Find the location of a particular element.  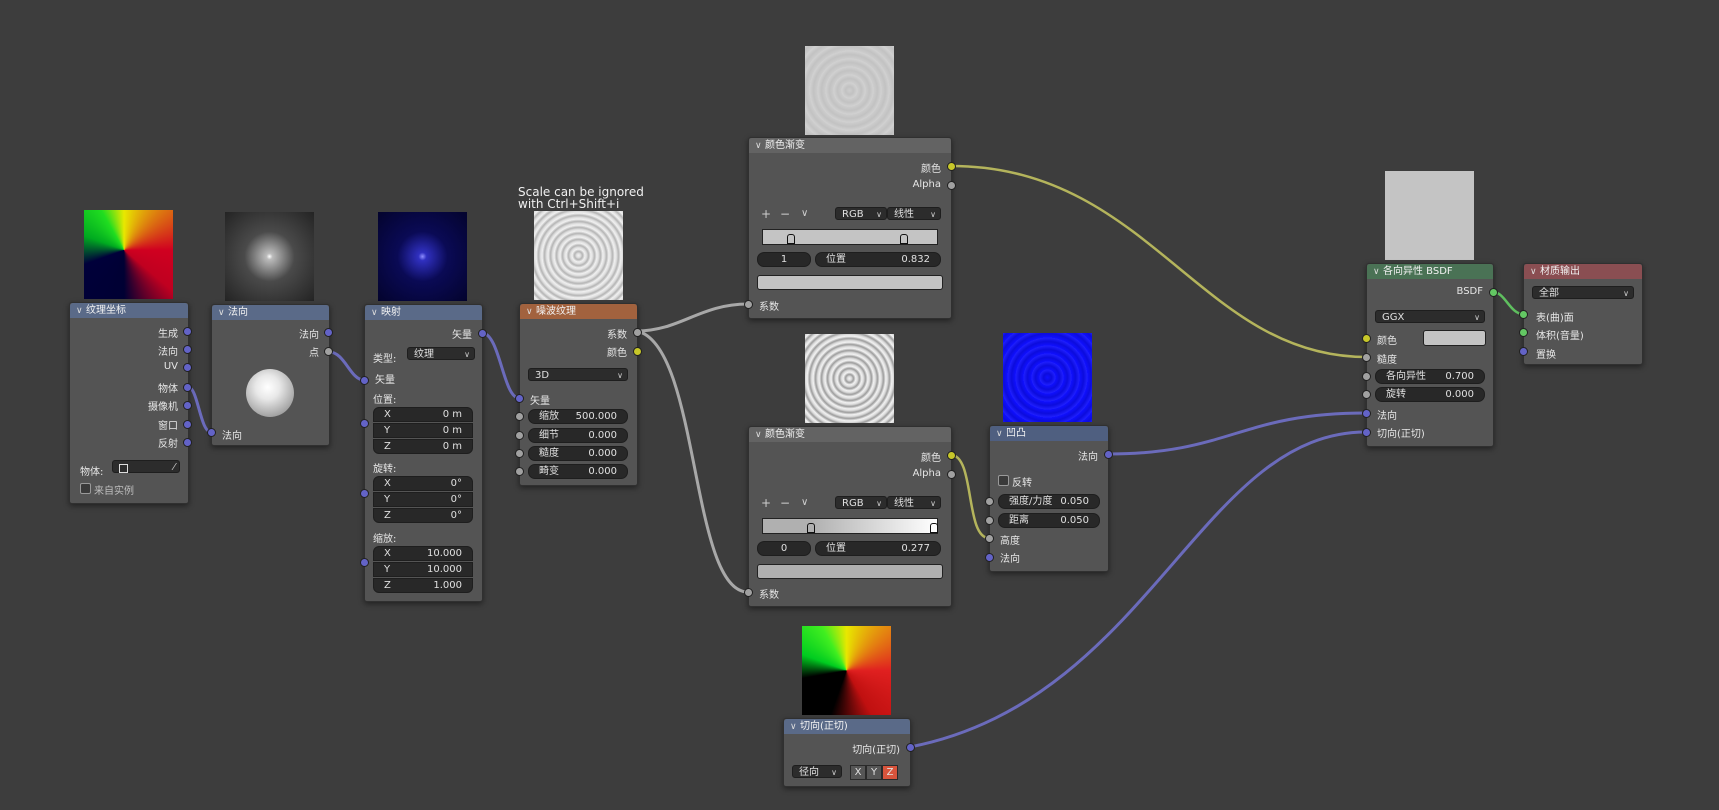

socket-out-fac is located at coordinates (637, 332).